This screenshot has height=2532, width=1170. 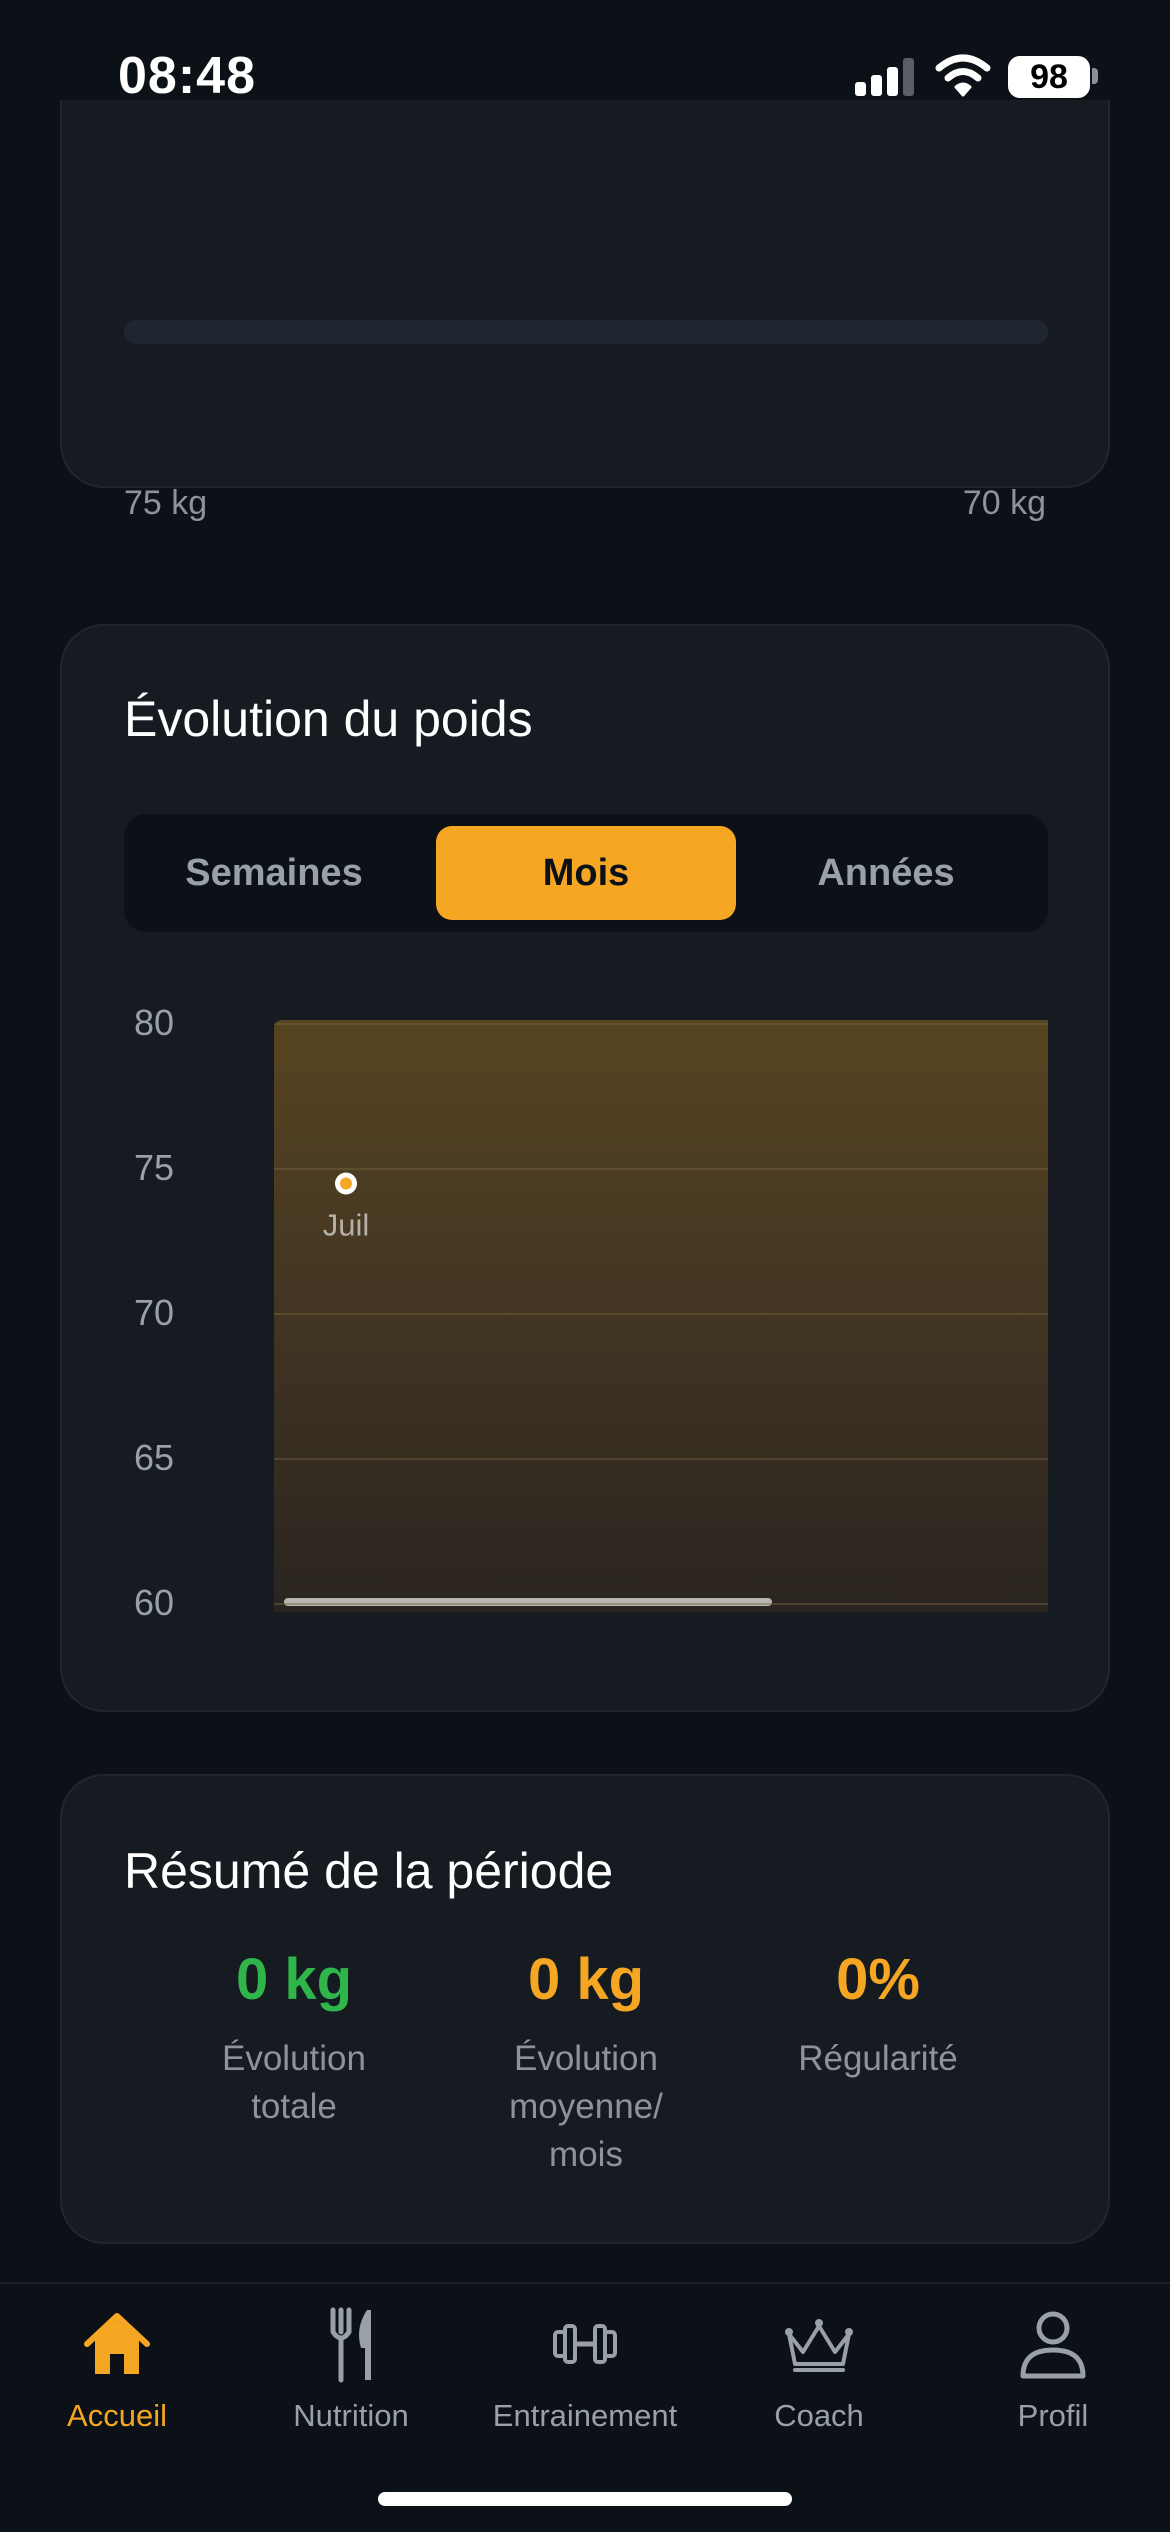 I want to click on card-title: Évolution du poids, so click(x=328, y=719).